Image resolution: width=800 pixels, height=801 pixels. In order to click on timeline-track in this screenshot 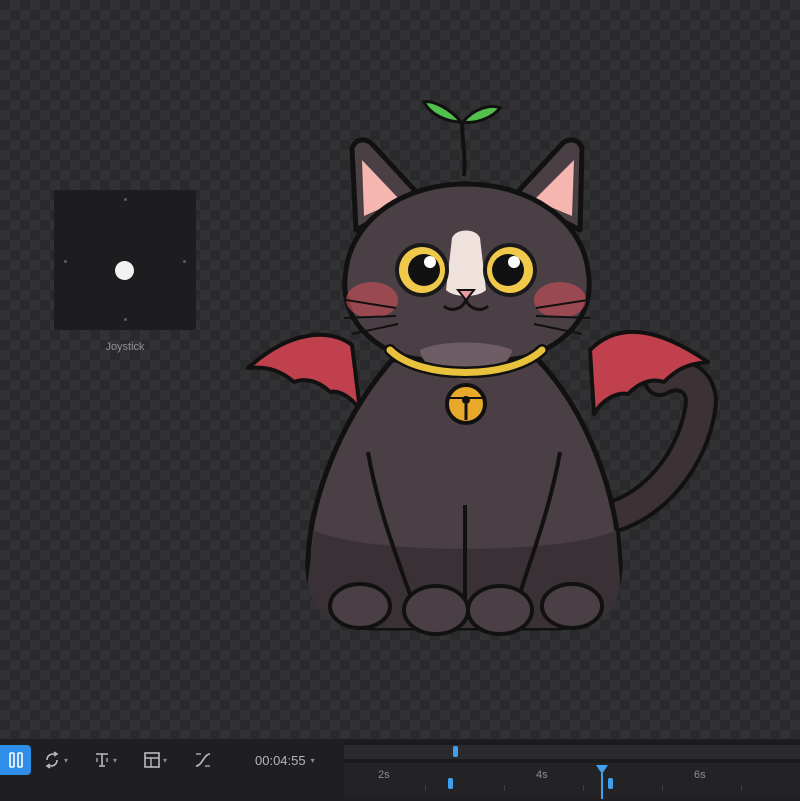, I will do `click(572, 752)`.